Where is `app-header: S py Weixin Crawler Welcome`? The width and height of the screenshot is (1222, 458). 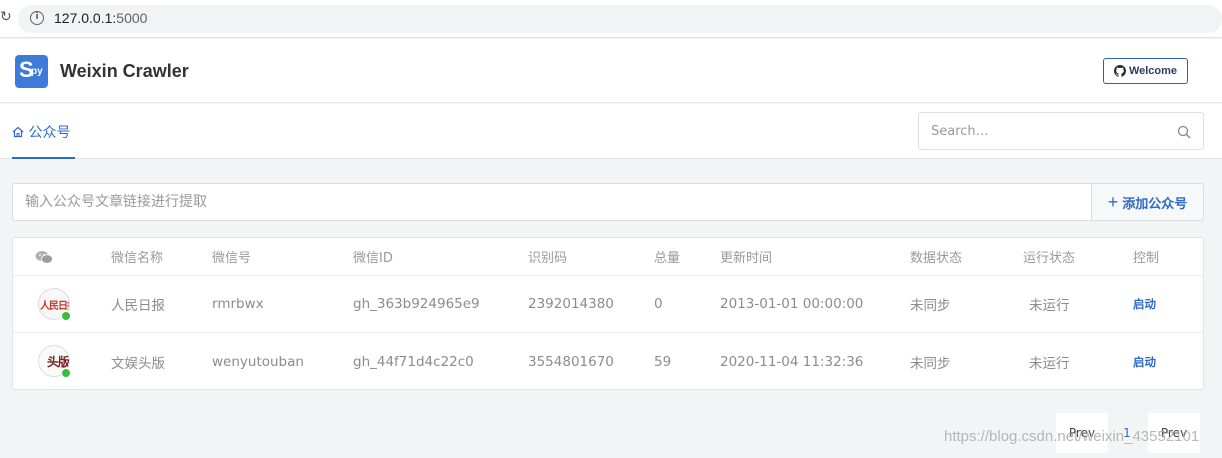 app-header: S py Weixin Crawler Welcome is located at coordinates (611, 71).